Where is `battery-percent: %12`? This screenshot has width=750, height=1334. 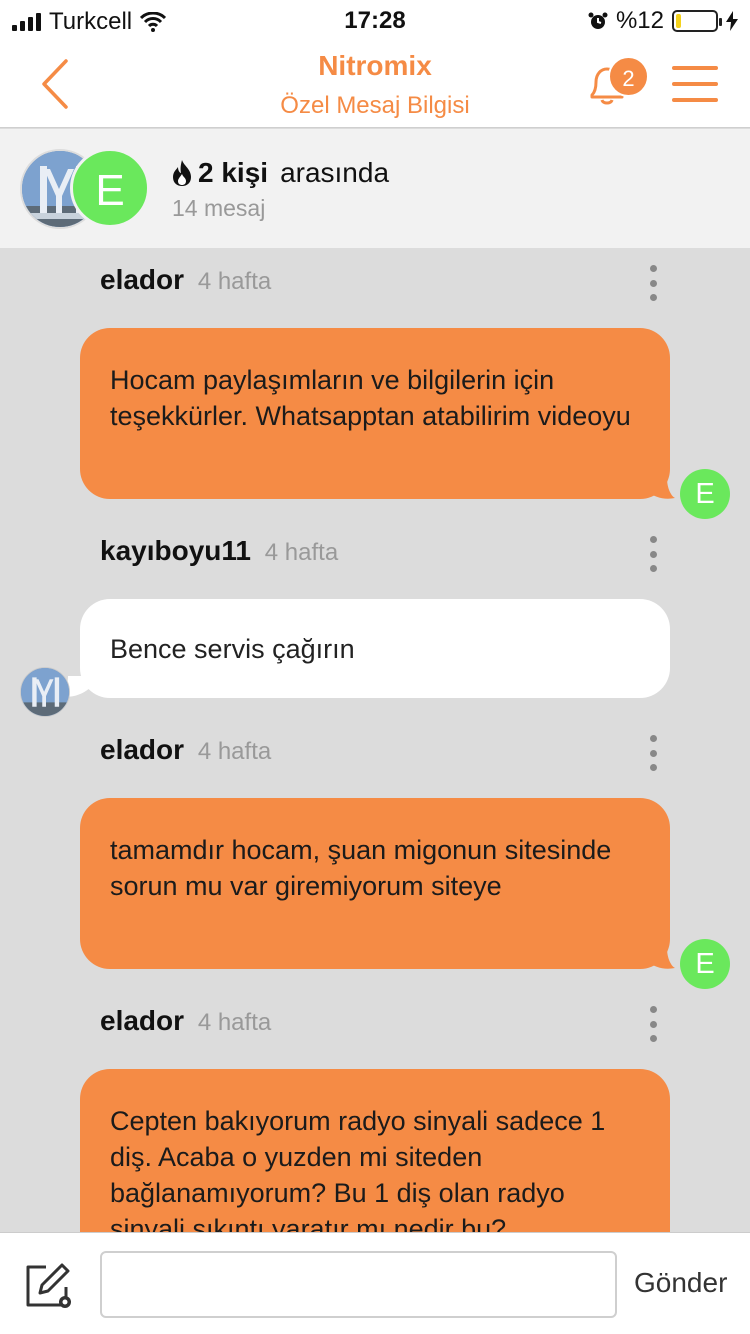
battery-percent: %12 is located at coordinates (639, 20).